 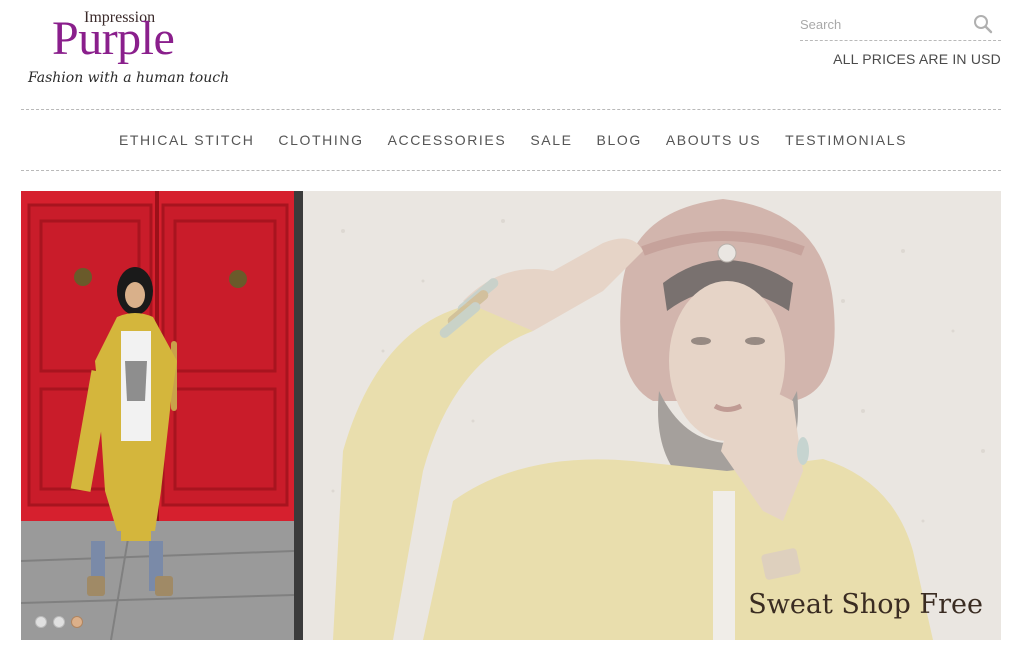 What do you see at coordinates (320, 140) in the screenshot?
I see `nav-item-clothing: CLOTHING` at bounding box center [320, 140].